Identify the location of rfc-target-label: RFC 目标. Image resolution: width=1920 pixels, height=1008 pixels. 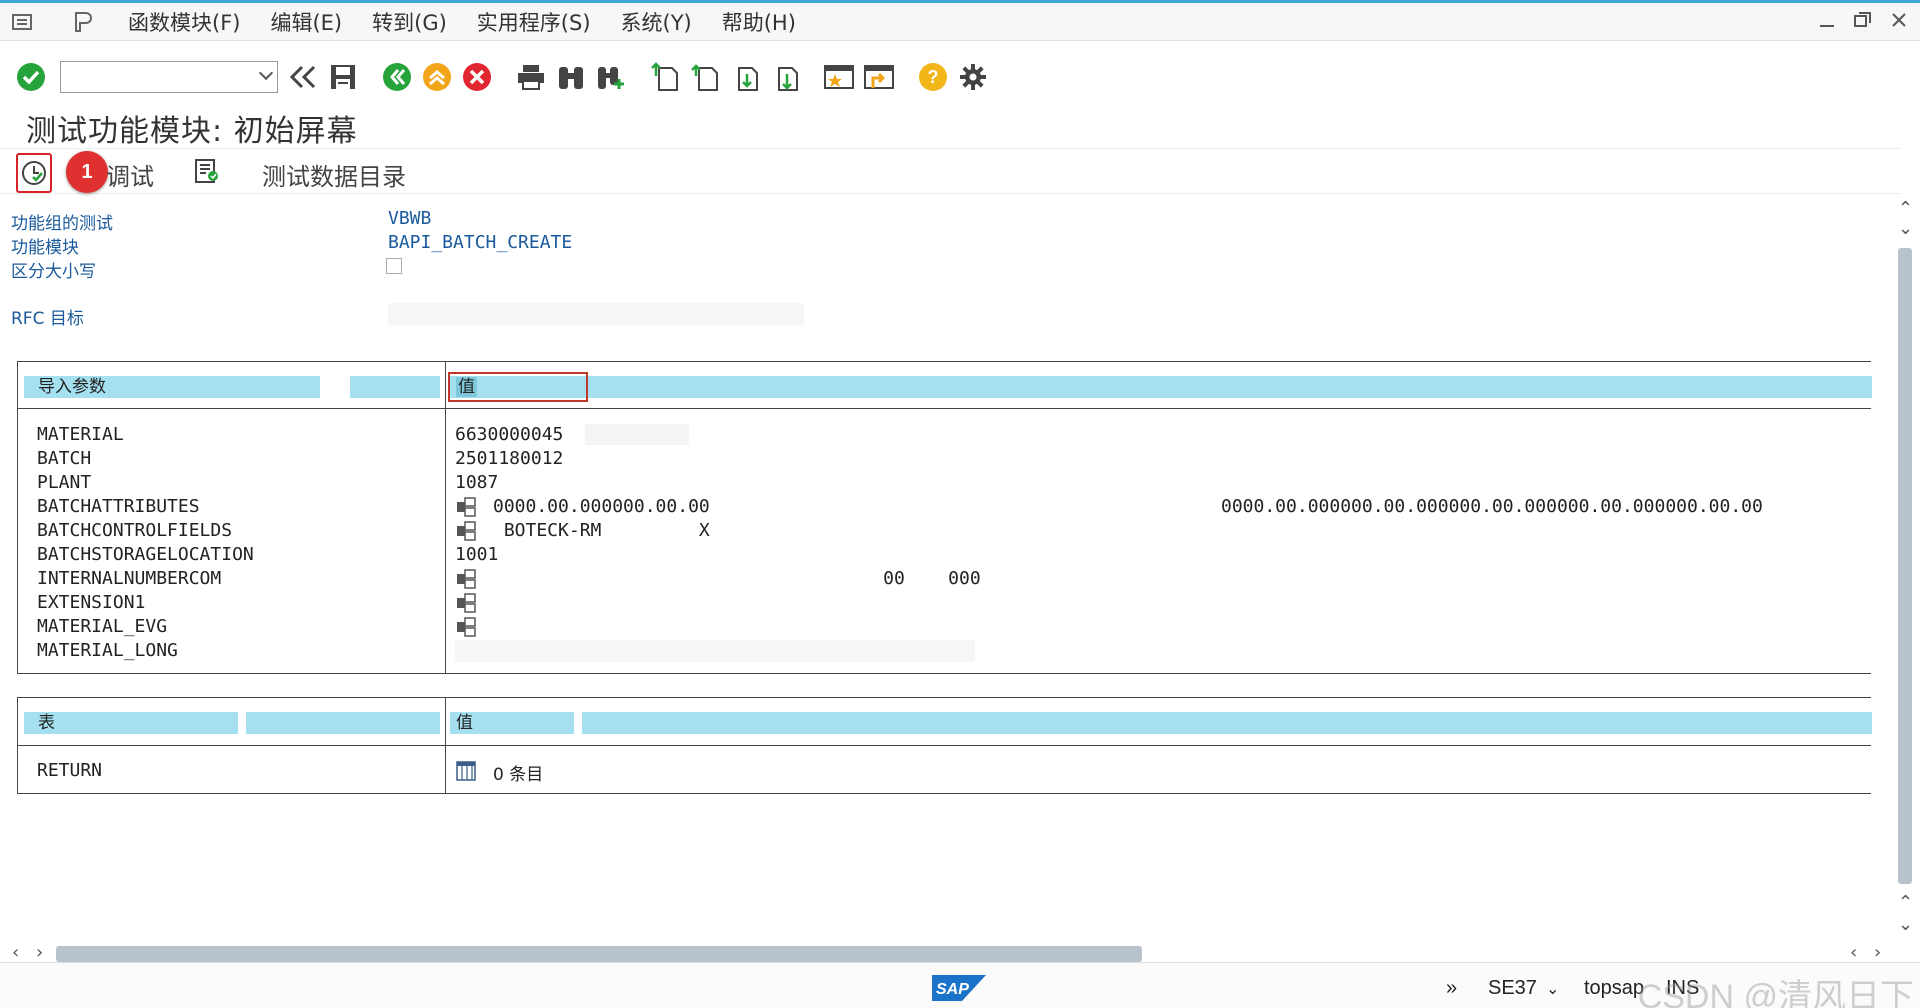
(47, 319).